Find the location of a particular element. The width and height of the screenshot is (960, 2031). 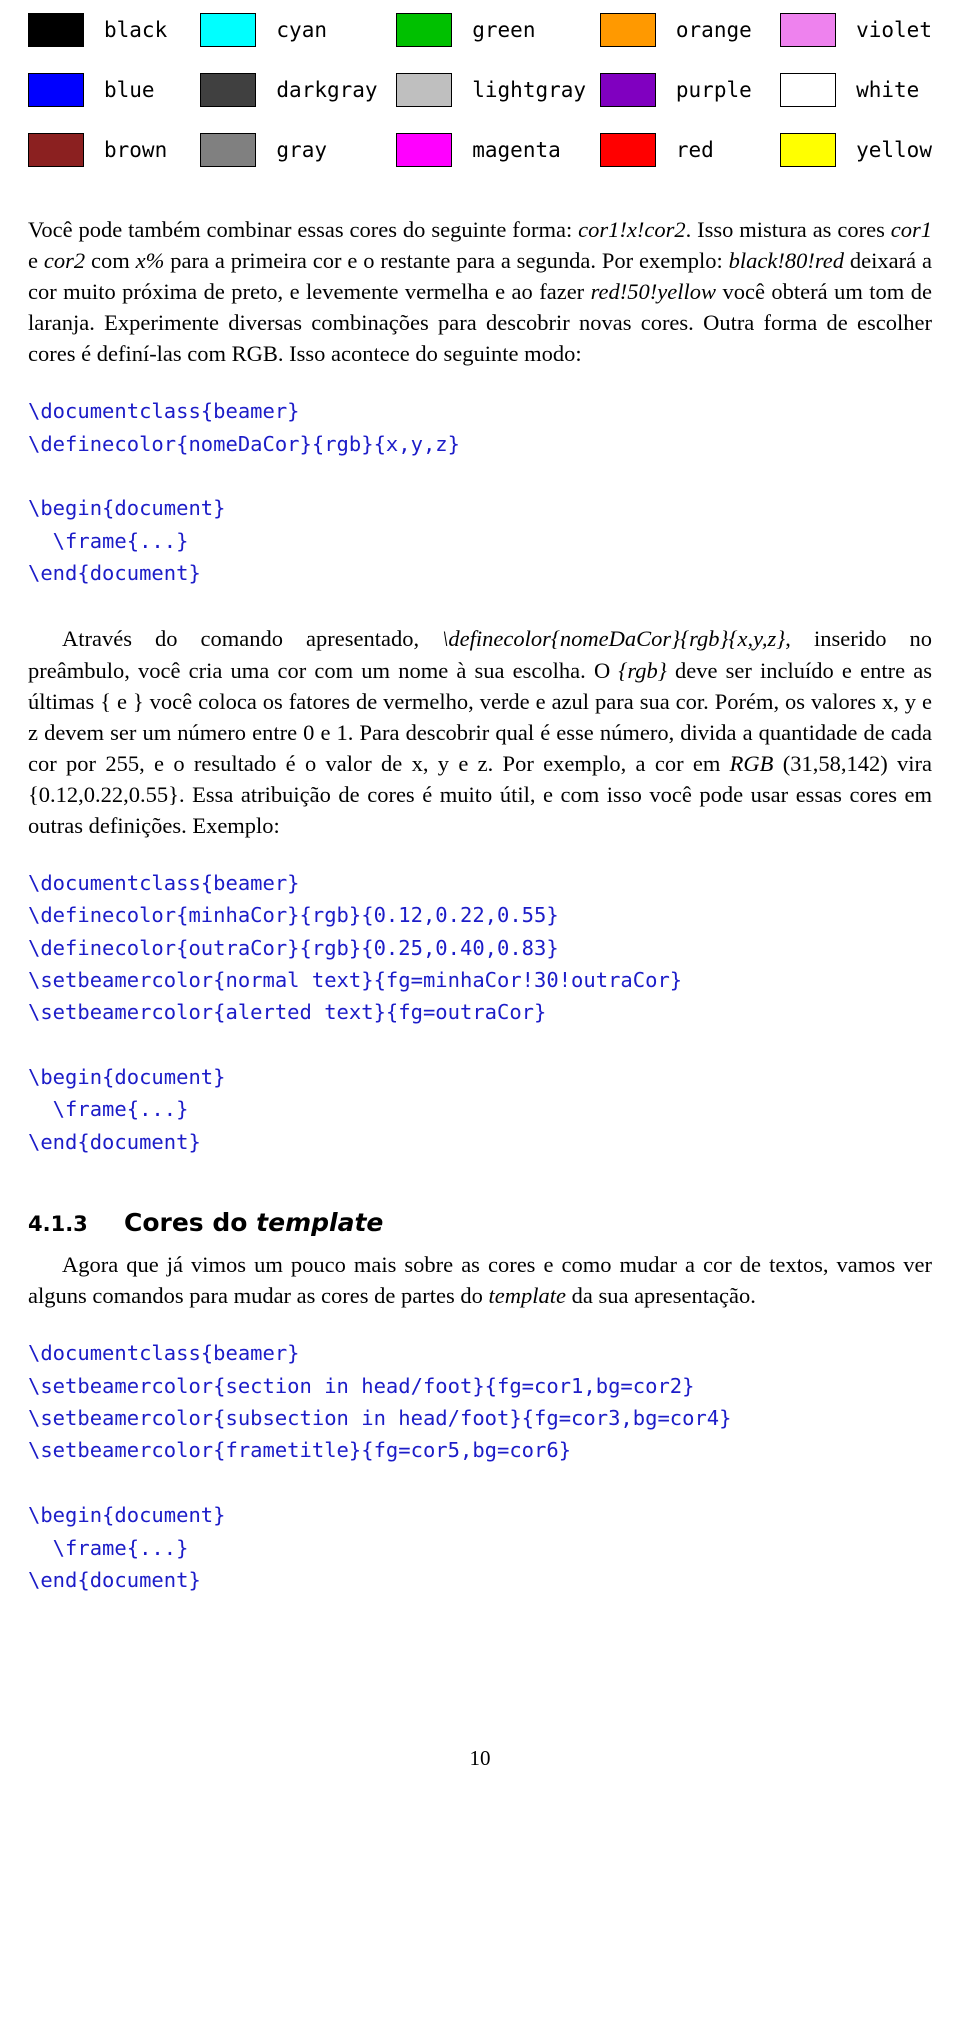

swatch-cell: red is located at coordinates (689, 150).